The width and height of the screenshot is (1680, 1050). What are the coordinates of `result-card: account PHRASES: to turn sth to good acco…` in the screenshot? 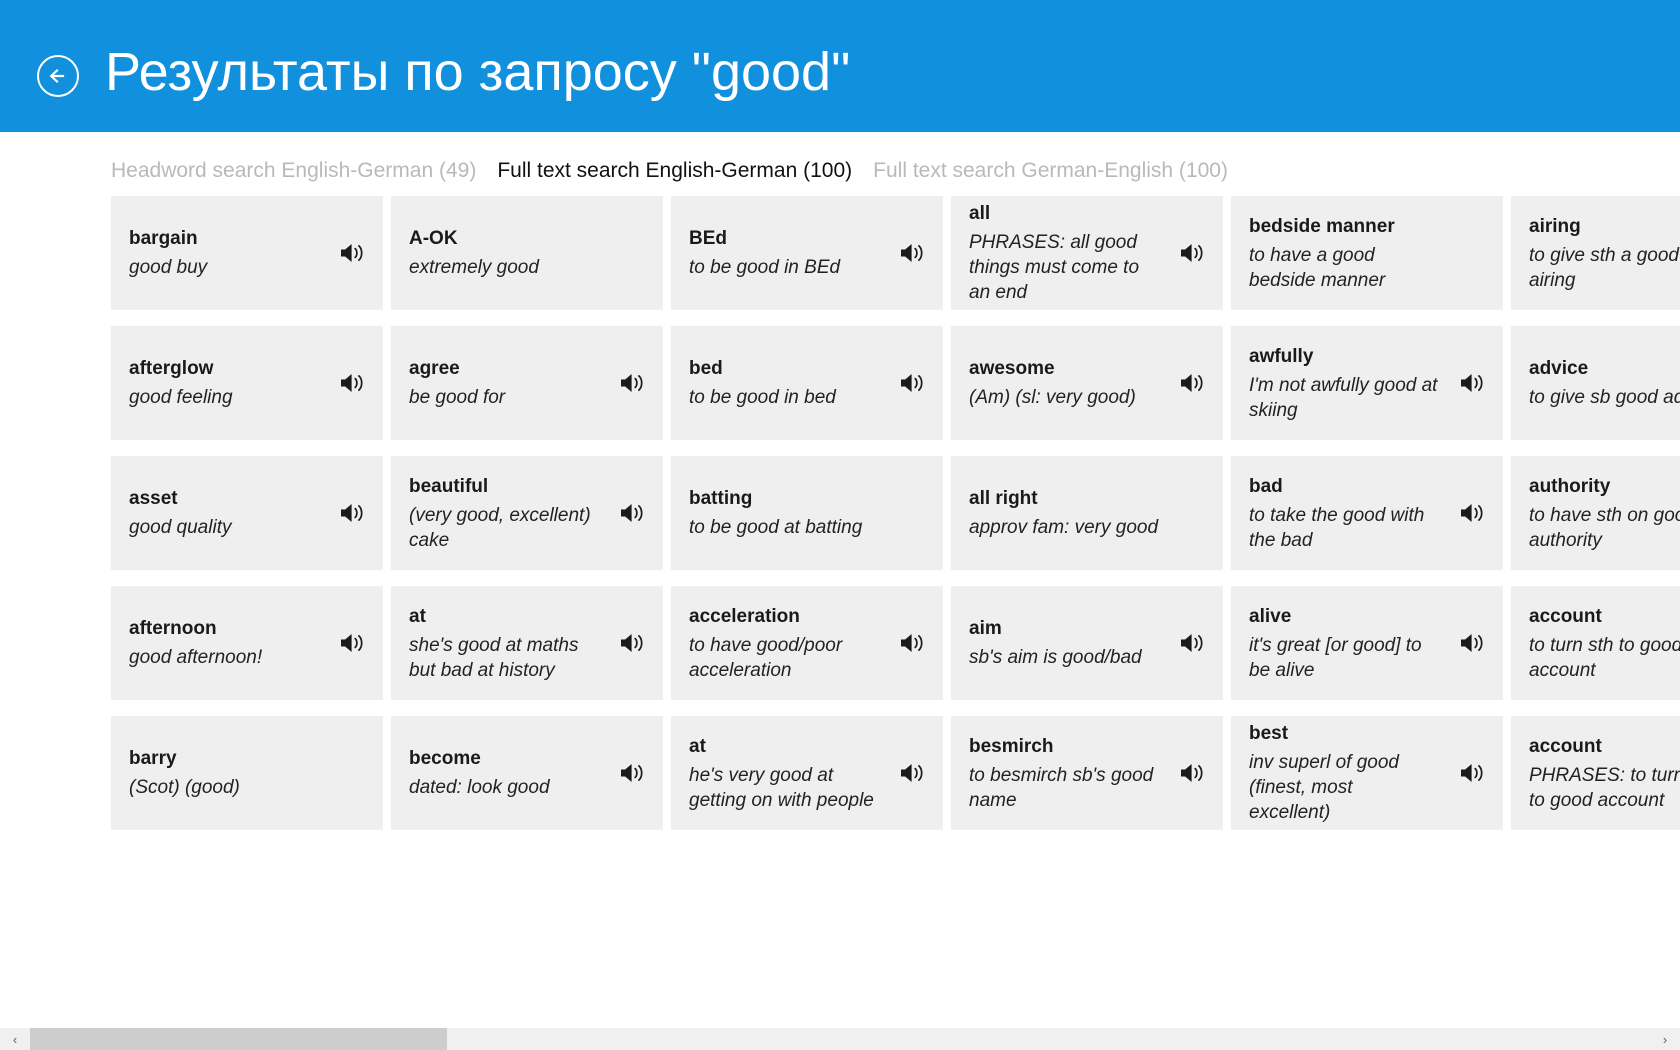 It's located at (1595, 773).